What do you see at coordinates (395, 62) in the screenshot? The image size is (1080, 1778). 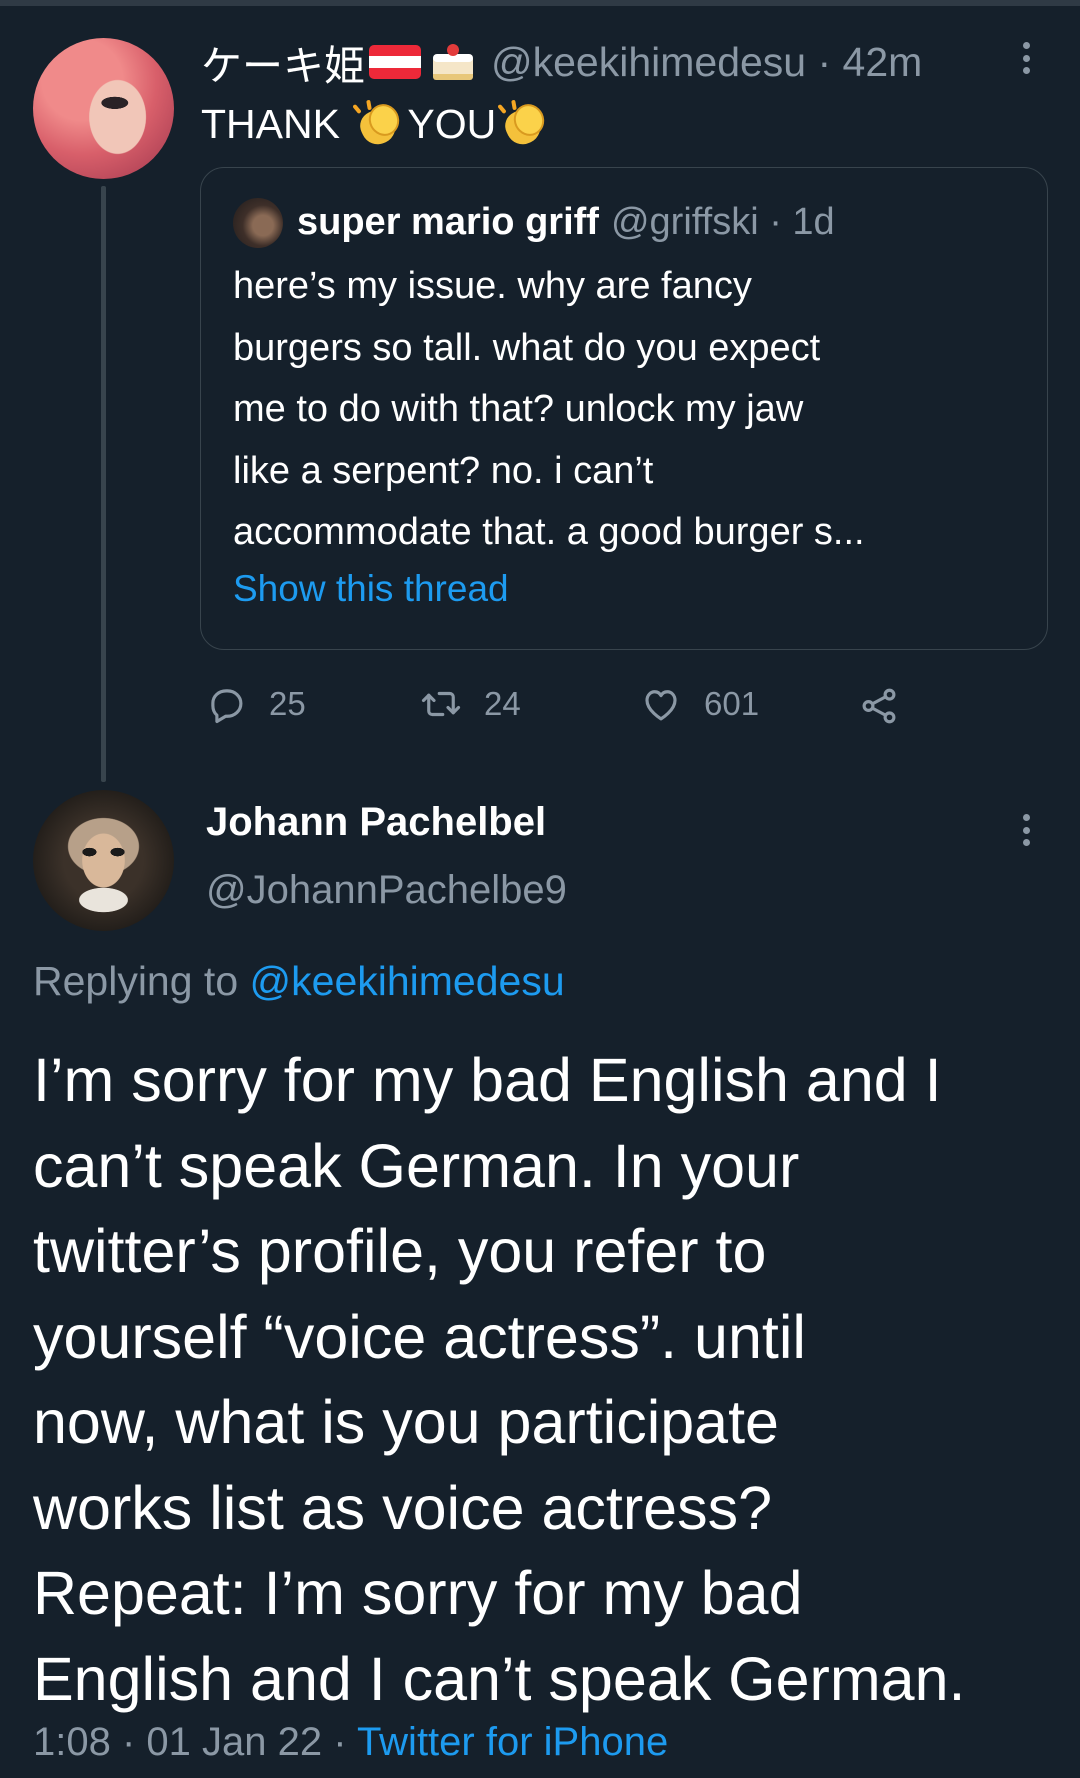 I see `austria-flag-icon` at bounding box center [395, 62].